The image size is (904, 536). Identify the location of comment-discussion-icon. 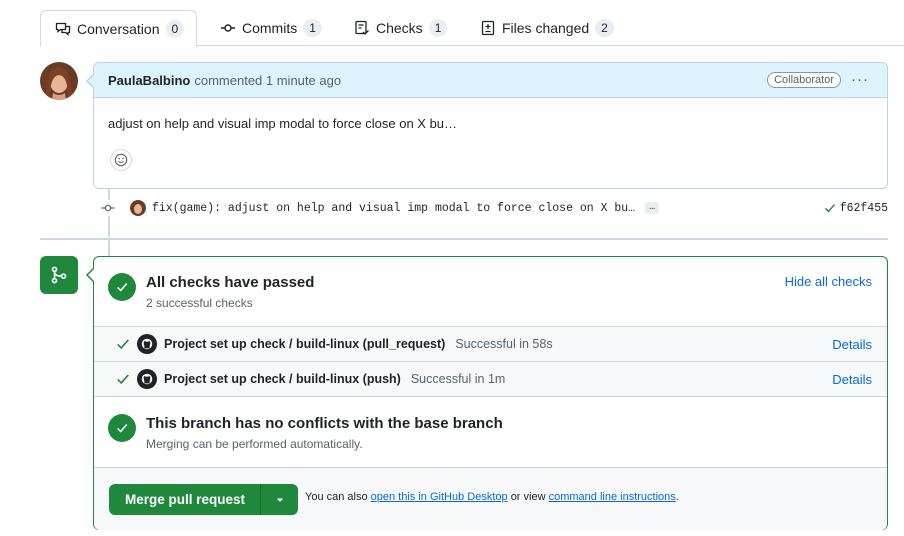
(63, 29).